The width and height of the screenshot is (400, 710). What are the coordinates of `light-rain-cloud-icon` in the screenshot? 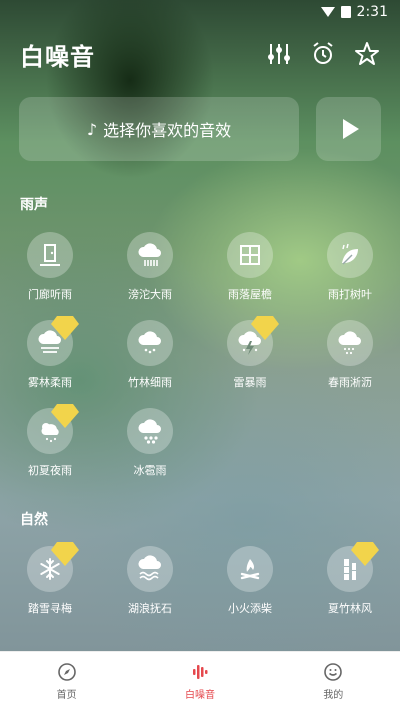 It's located at (150, 343).